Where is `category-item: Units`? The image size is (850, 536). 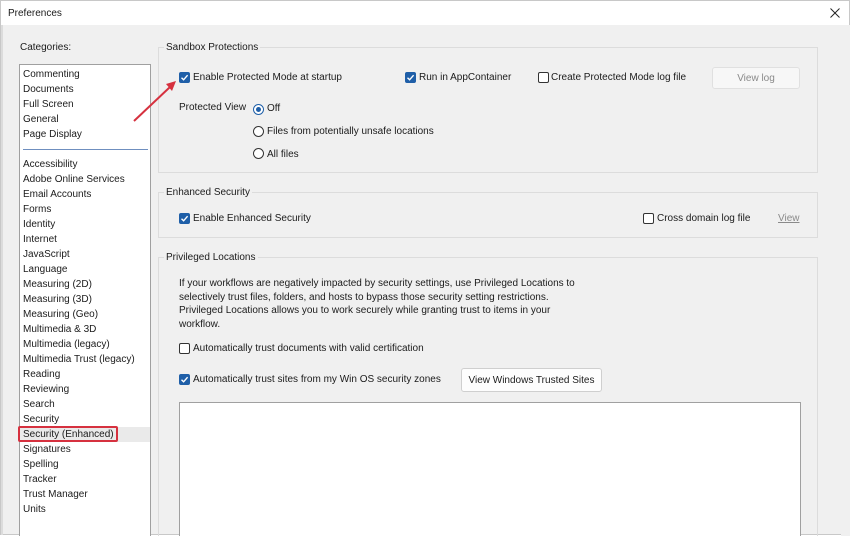 category-item: Units is located at coordinates (85, 509).